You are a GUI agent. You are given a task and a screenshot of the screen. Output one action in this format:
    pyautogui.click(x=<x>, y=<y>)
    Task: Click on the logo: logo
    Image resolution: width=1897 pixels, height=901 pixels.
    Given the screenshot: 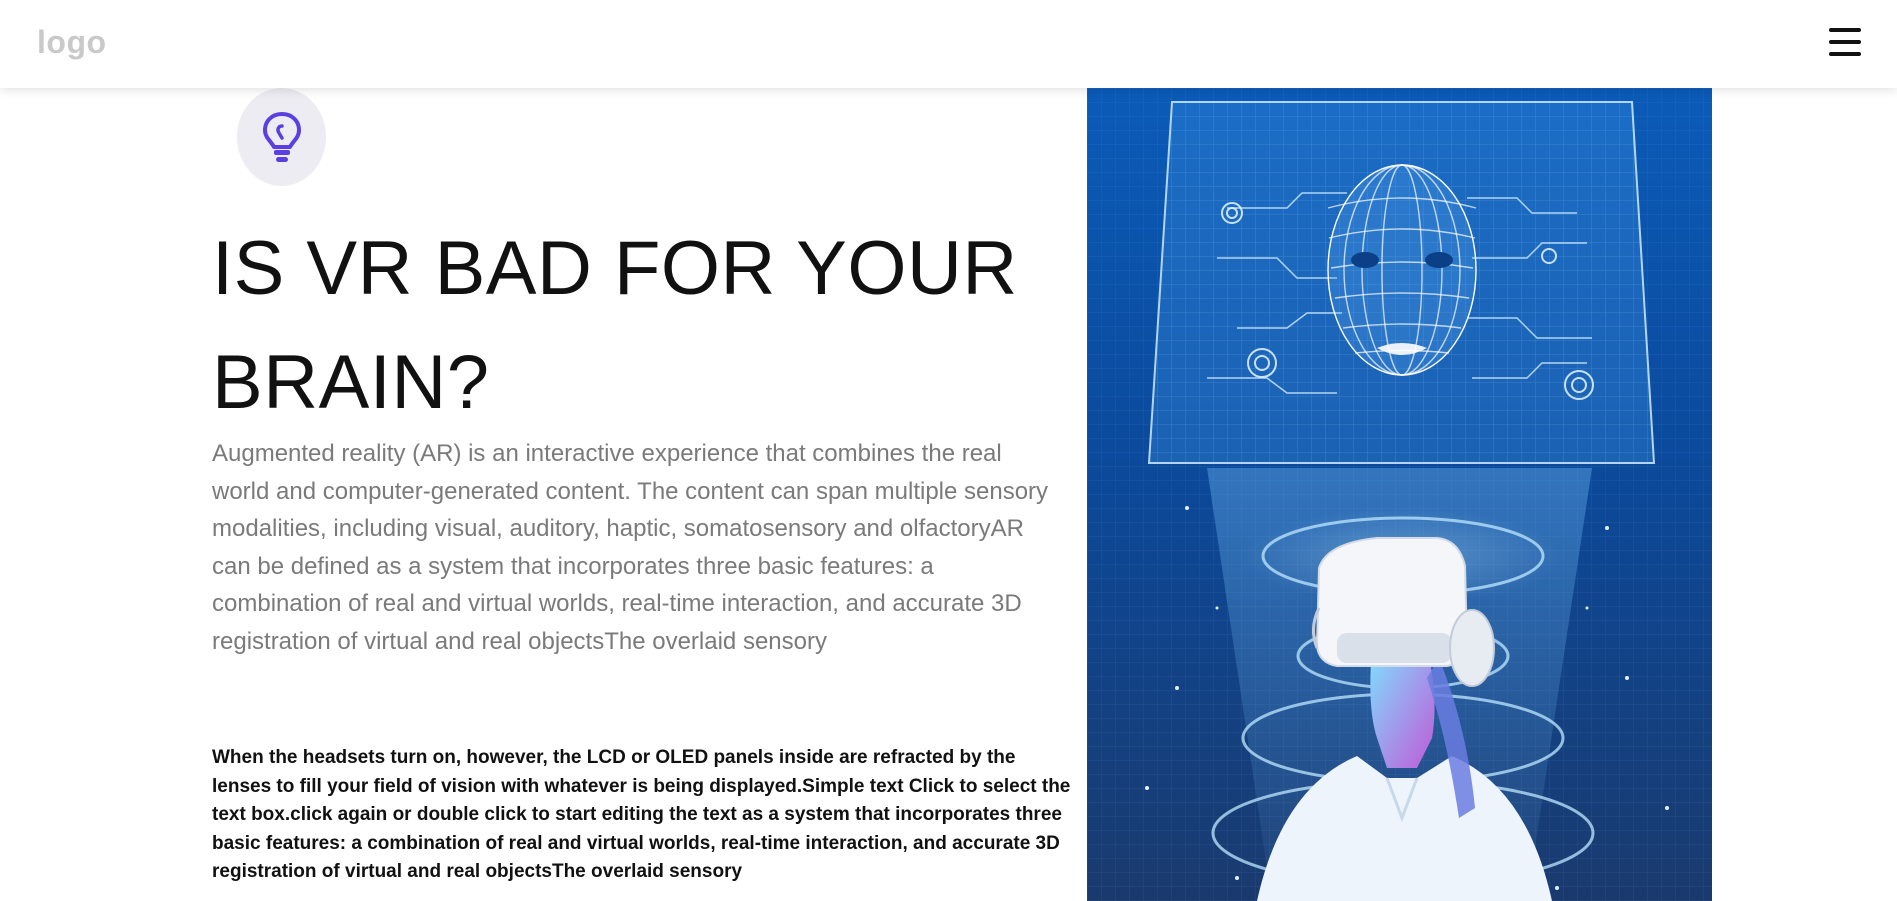 What is the action you would take?
    pyautogui.click(x=72, y=42)
    